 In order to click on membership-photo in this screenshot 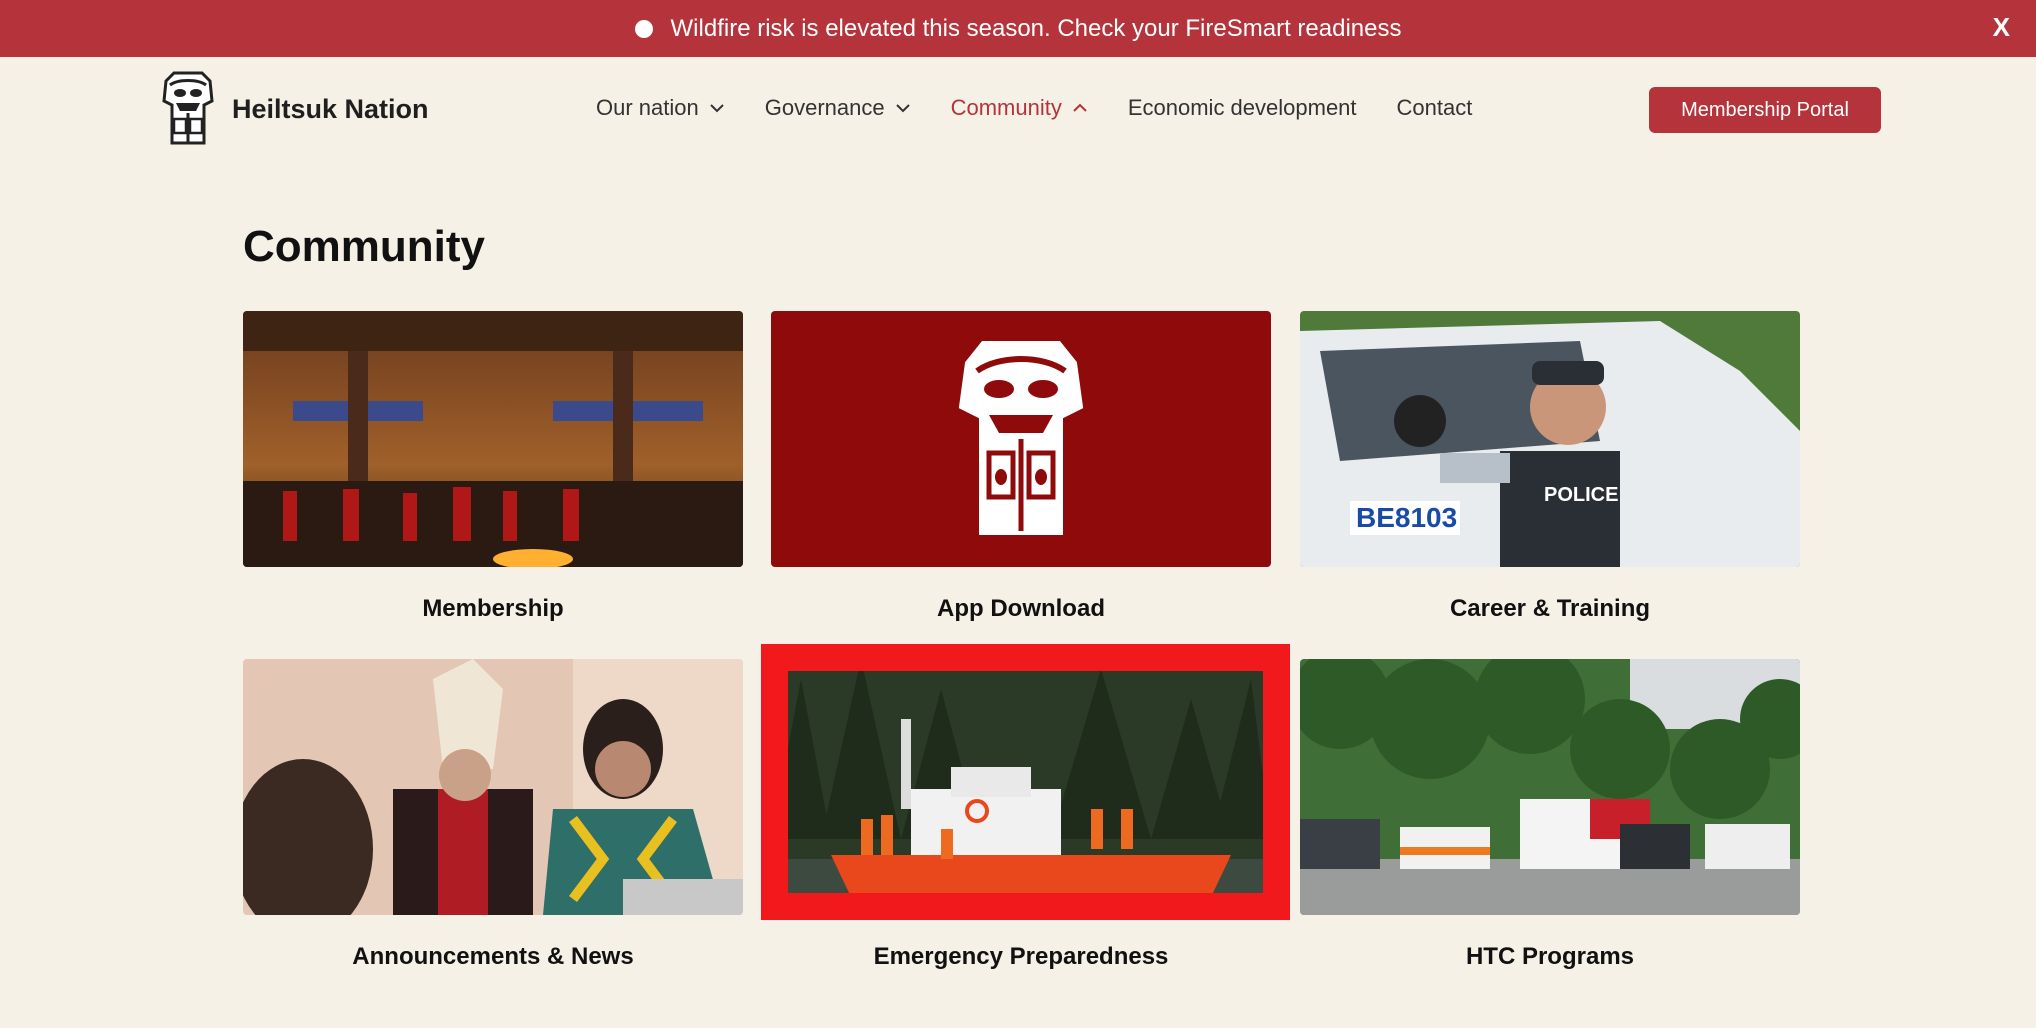, I will do `click(493, 439)`.